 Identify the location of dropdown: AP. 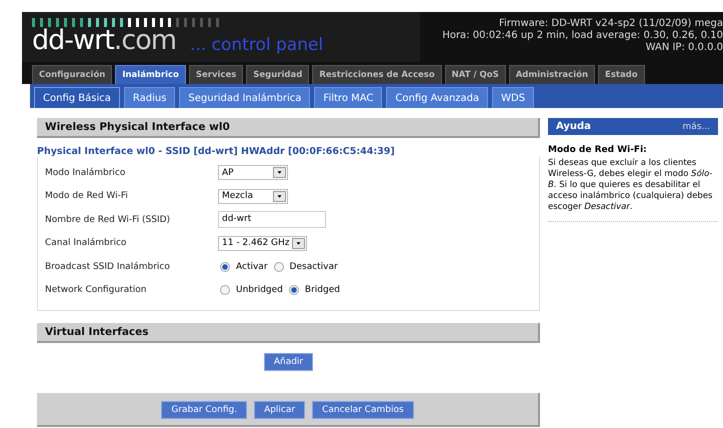
(253, 172).